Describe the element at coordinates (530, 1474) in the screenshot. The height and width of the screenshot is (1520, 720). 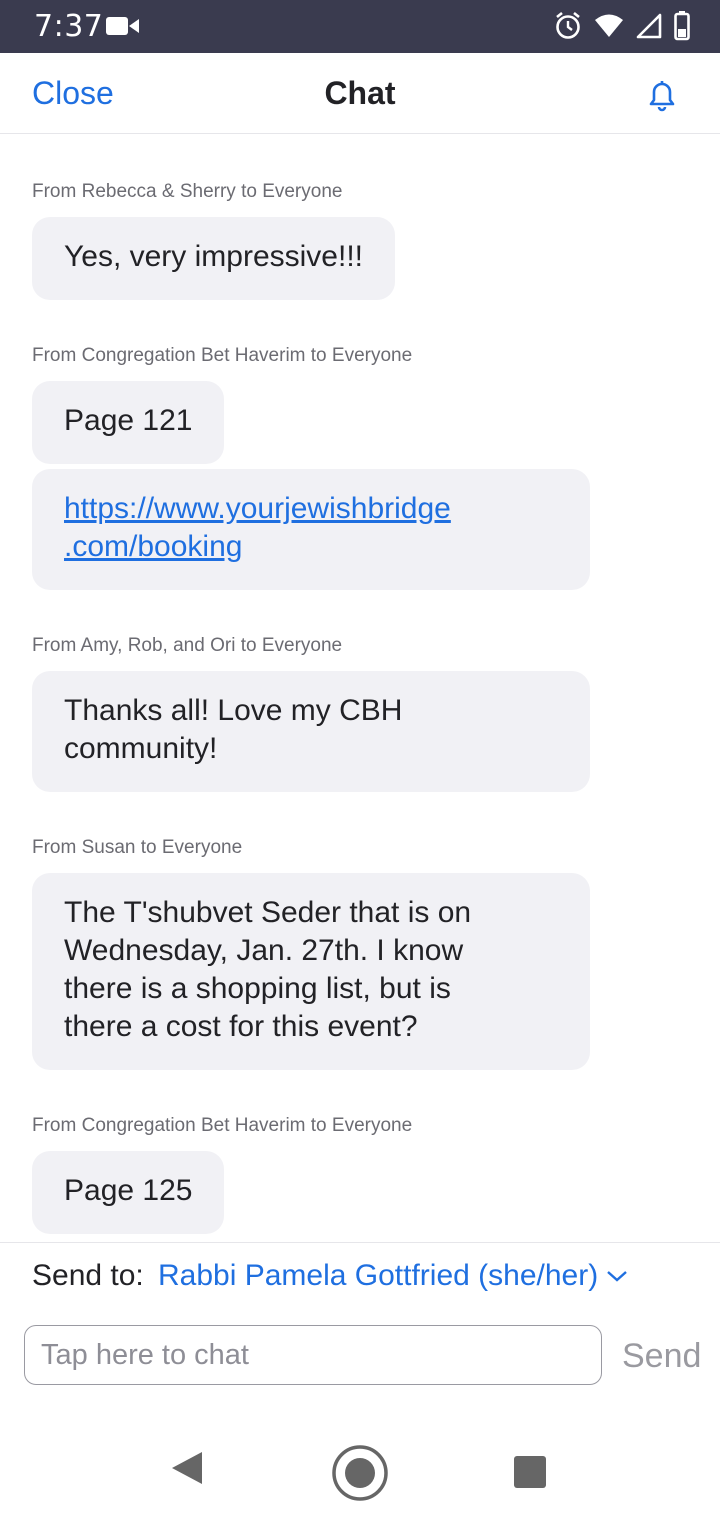
I see `recent-apps-icon` at that location.